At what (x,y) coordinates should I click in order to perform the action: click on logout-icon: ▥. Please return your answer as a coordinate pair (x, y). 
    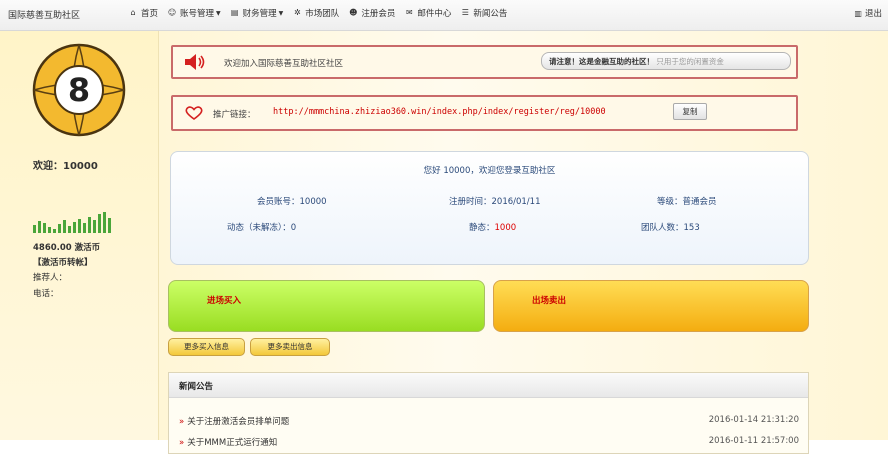
    Looking at the image, I should click on (858, 13).